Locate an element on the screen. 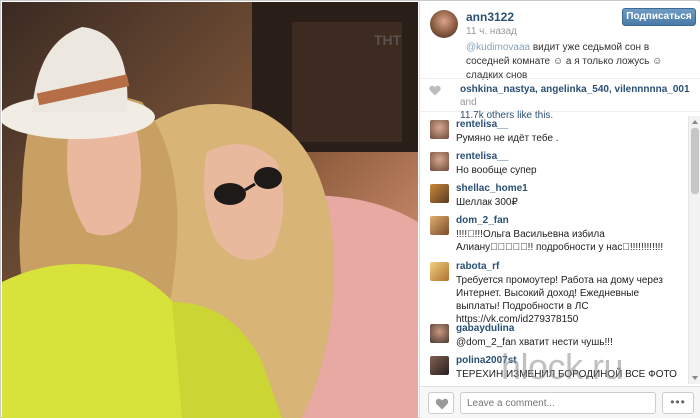  scroll-thumb is located at coordinates (695, 161).